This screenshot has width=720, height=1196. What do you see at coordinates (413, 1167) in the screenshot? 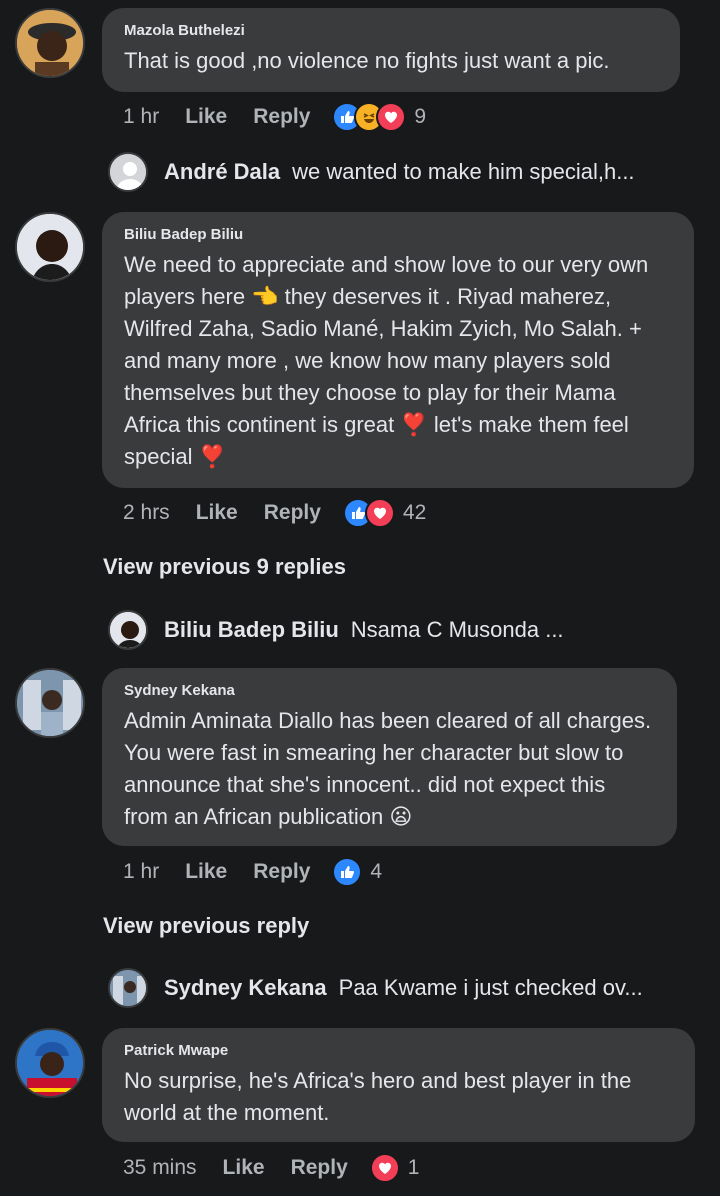
I see `reaction-count: 1` at bounding box center [413, 1167].